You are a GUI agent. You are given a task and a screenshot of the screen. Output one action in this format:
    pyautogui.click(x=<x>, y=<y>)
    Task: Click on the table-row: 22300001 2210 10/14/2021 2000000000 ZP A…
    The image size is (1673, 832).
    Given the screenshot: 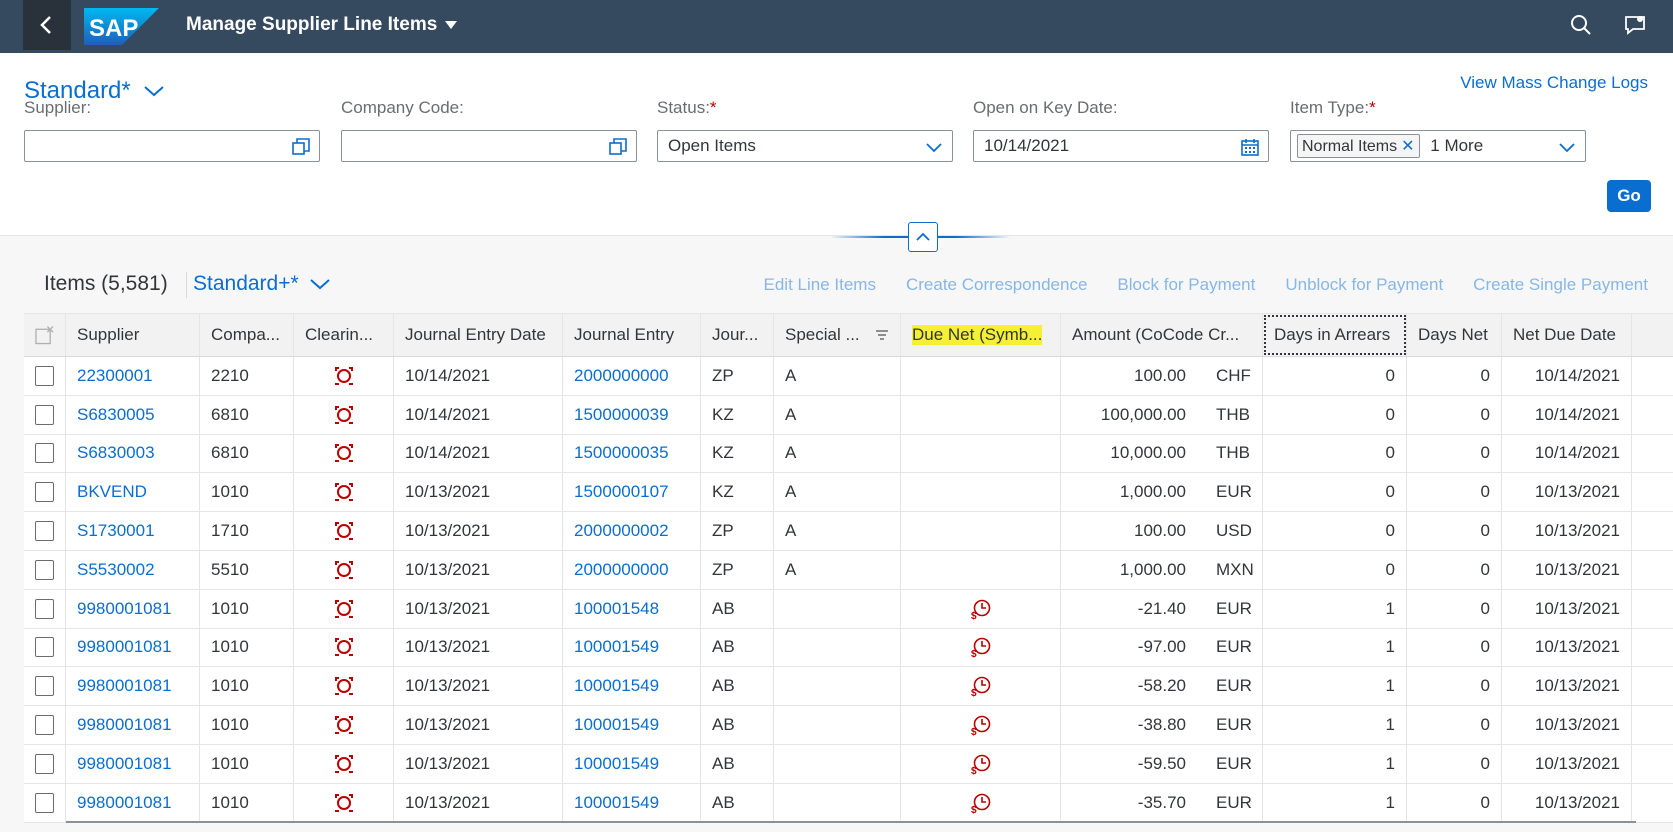 What is the action you would take?
    pyautogui.click(x=848, y=376)
    